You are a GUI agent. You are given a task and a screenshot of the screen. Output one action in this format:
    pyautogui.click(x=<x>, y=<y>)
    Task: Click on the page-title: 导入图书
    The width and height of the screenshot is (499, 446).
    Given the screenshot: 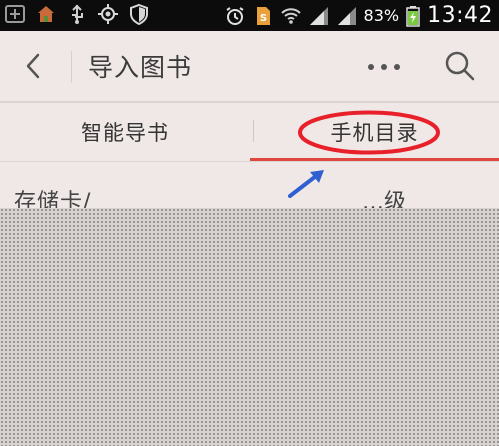 What is the action you would take?
    pyautogui.click(x=140, y=67)
    